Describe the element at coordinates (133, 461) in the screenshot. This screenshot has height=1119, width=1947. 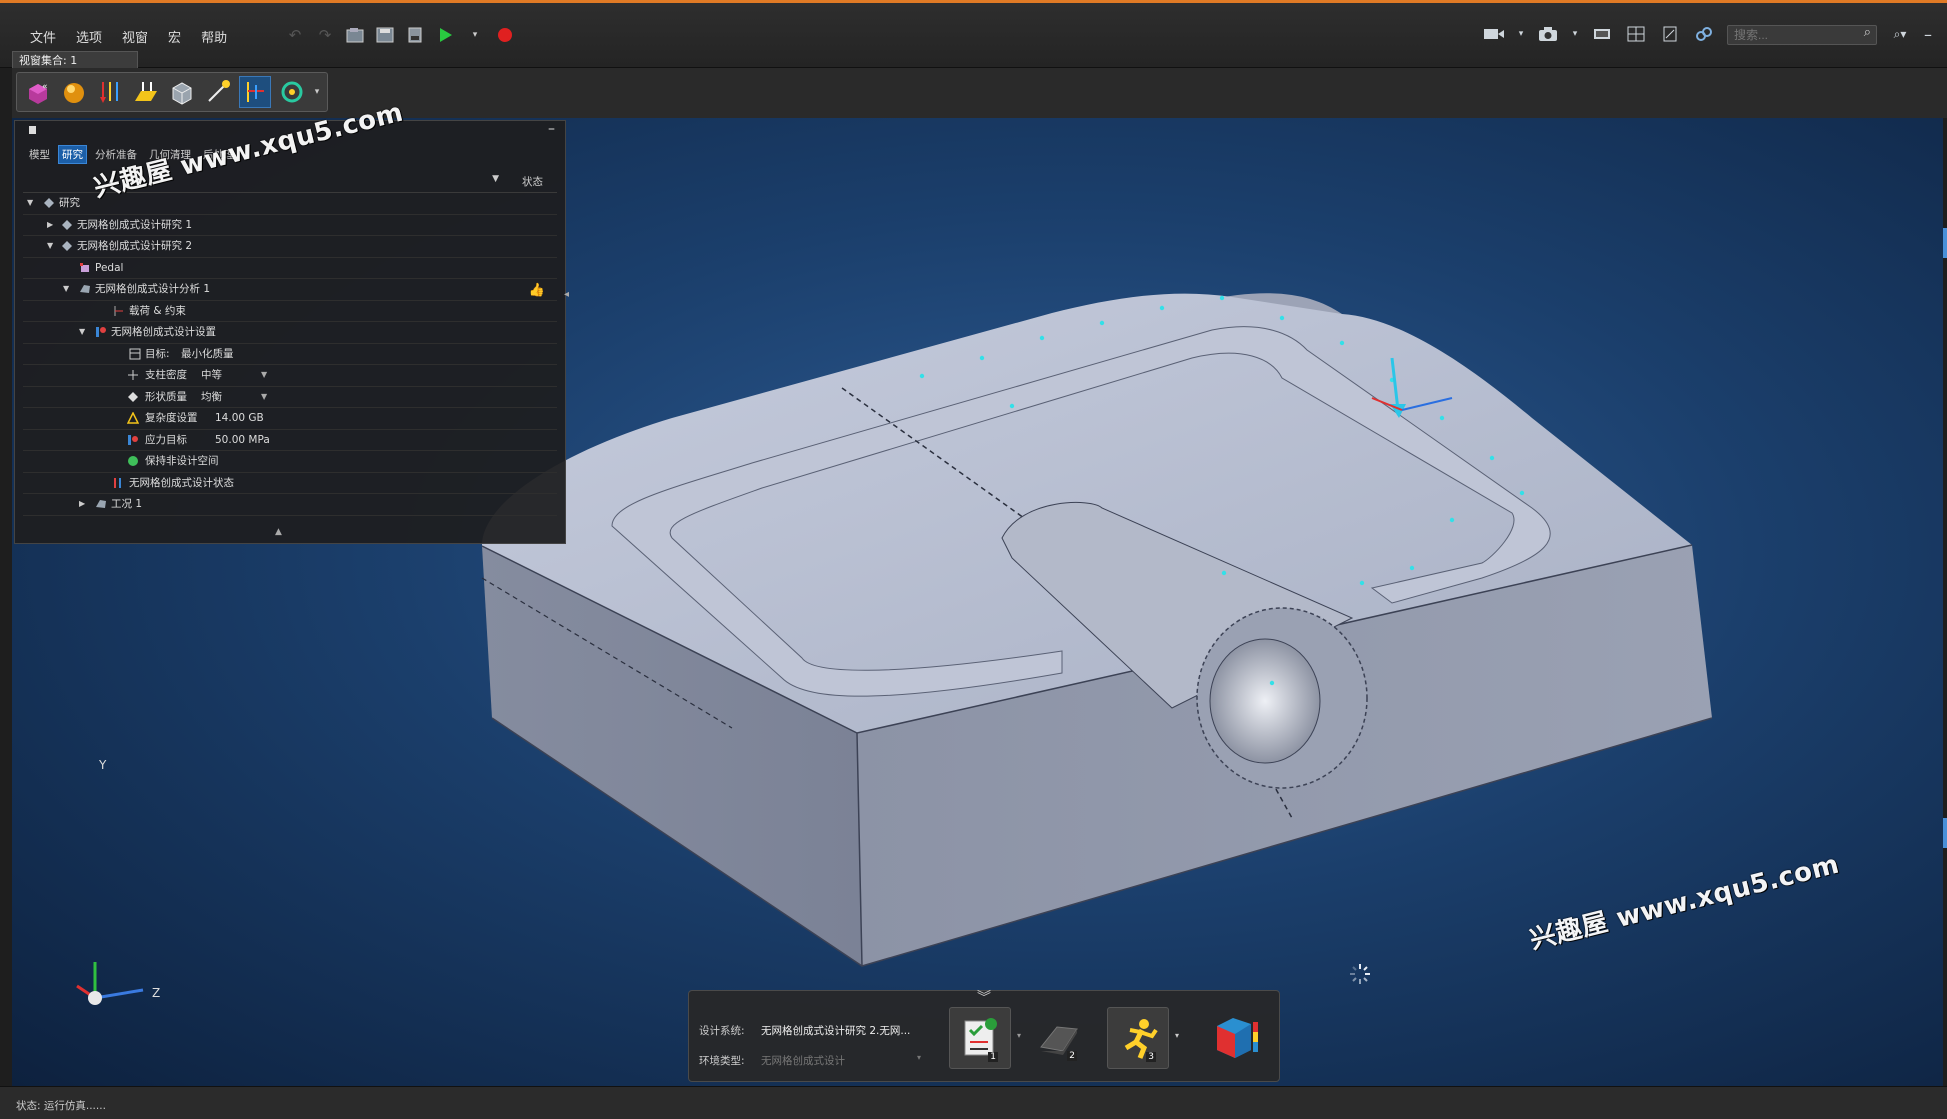
I see `preserve-icon` at that location.